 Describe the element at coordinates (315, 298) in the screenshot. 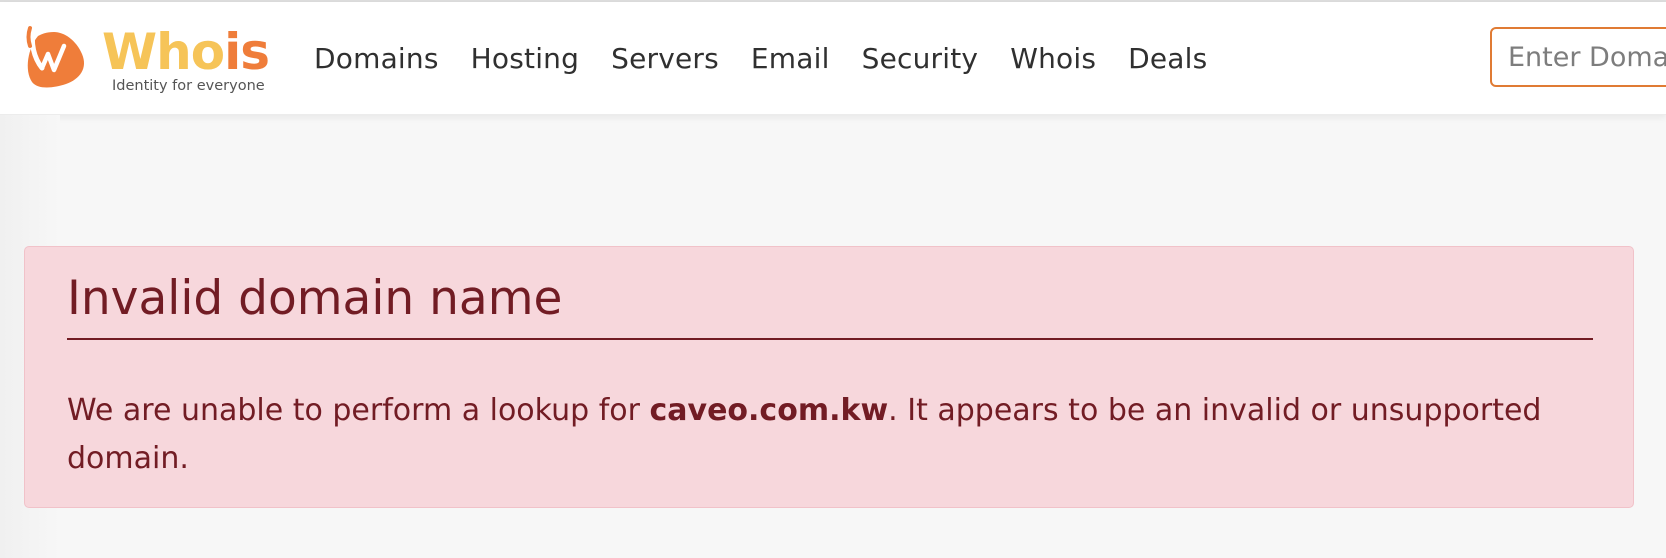

I see `alert-title: Invalid domain name` at that location.